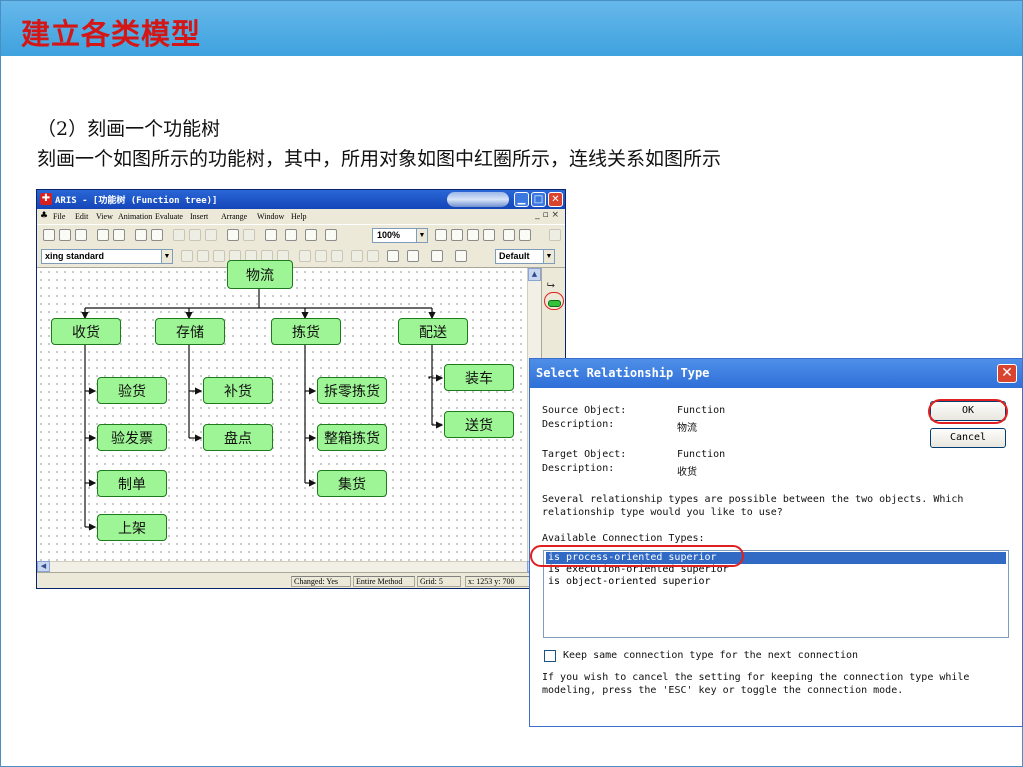 The width and height of the screenshot is (1023, 767). Describe the element at coordinates (1007, 373) in the screenshot. I see `dialog-close-button: ✕` at that location.